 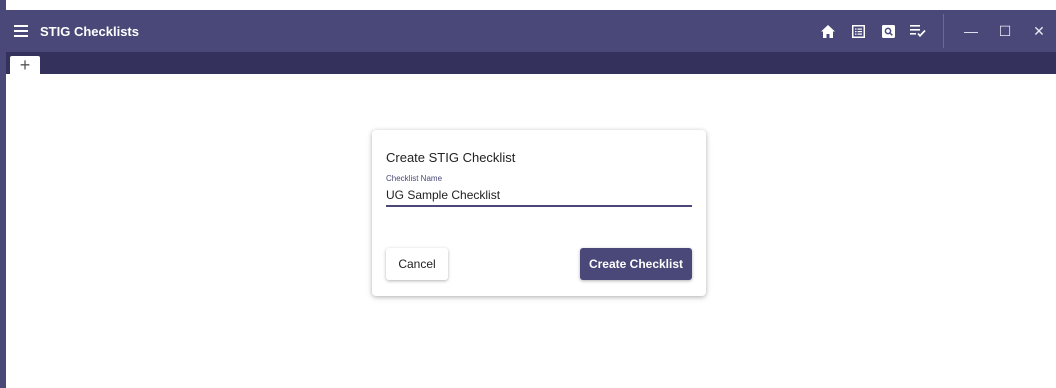 What do you see at coordinates (918, 31) in the screenshot?
I see `checklist-icon` at bounding box center [918, 31].